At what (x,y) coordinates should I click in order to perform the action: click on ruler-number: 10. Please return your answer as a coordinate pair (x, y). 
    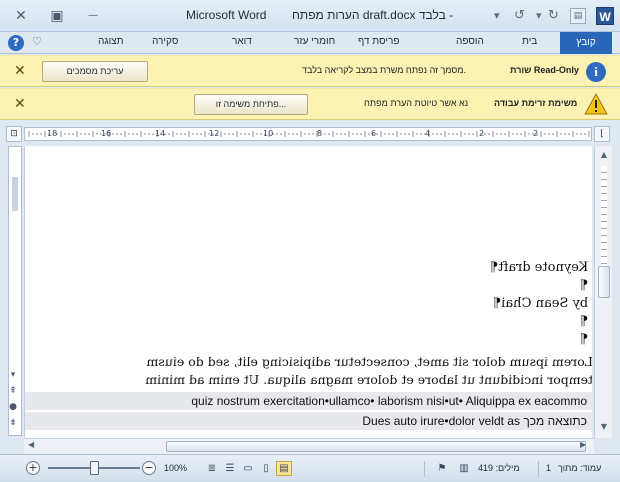
    Looking at the image, I should click on (268, 133).